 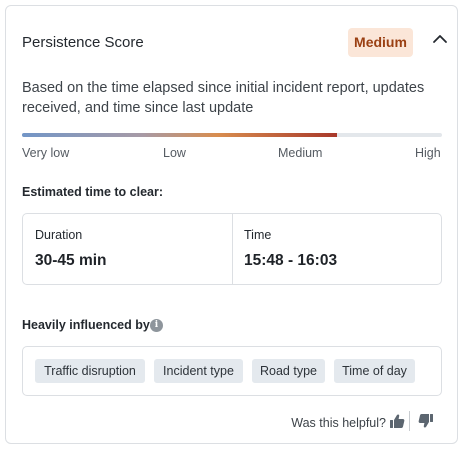 I want to click on score-bar, so click(x=232, y=135).